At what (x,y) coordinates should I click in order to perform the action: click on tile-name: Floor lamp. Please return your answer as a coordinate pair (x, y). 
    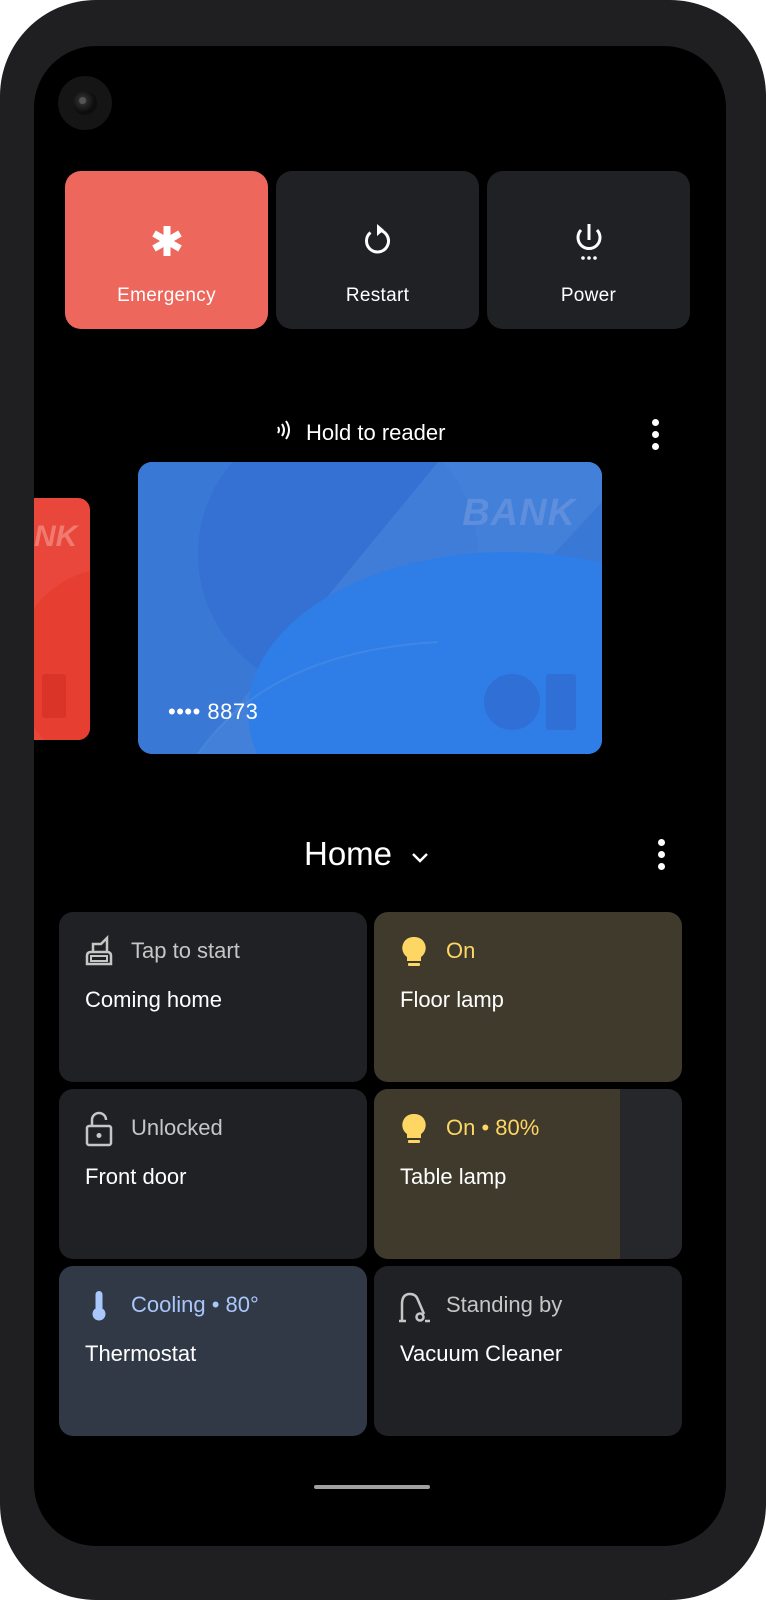
    Looking at the image, I should click on (452, 999).